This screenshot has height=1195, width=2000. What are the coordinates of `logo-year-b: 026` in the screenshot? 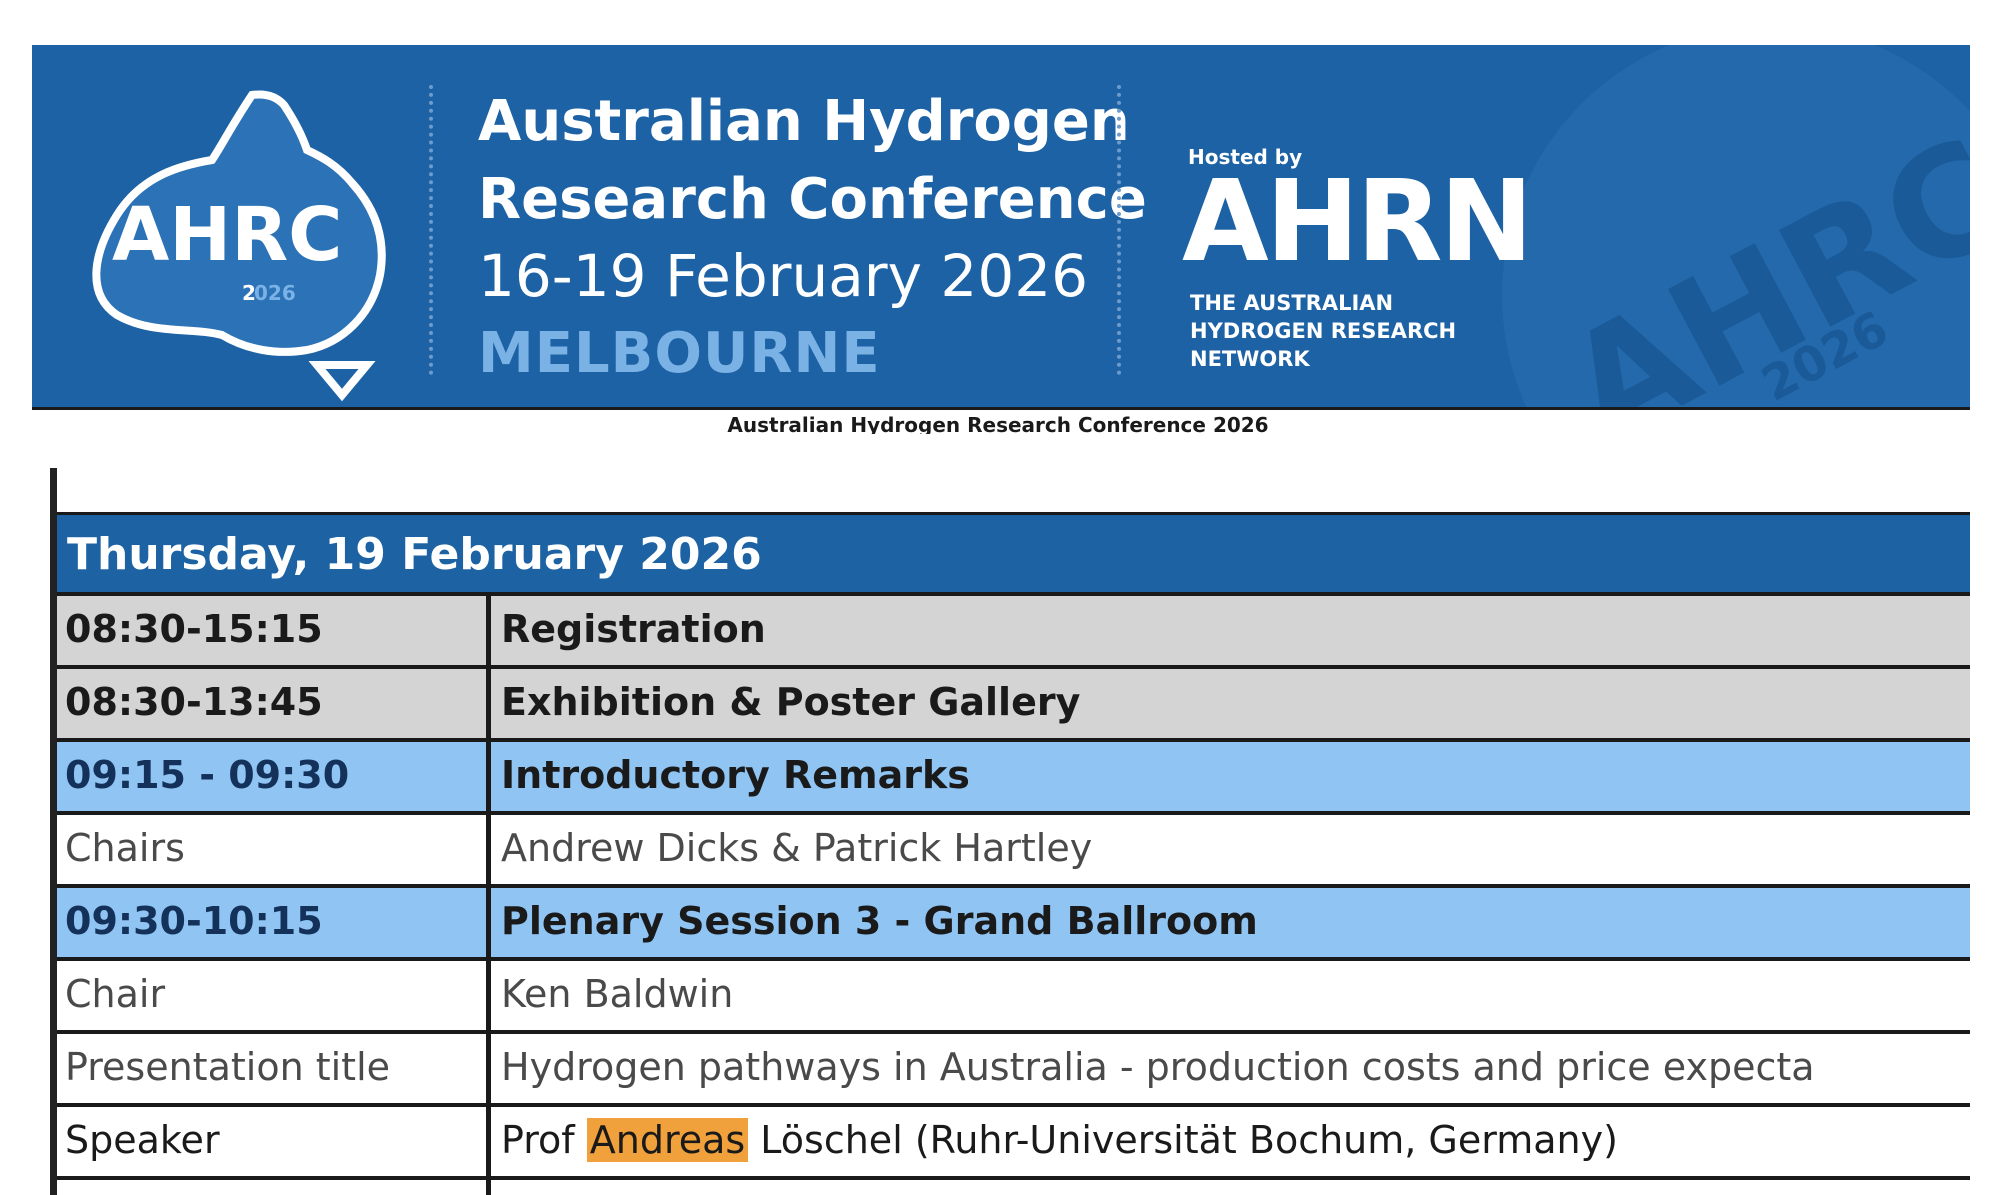 It's located at (275, 293).